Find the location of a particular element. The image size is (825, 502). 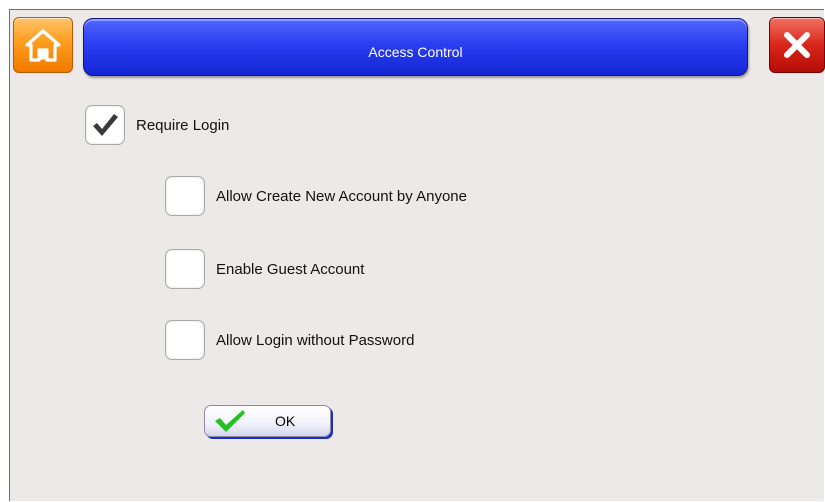

allow-create-account-checkbox is located at coordinates (185, 196).